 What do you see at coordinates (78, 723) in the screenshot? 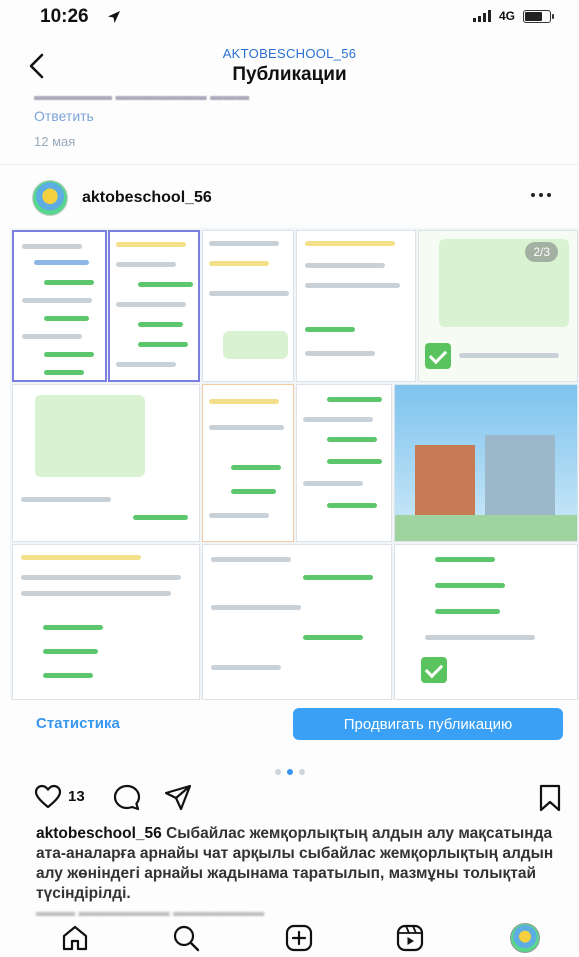
I see `statistics-link: Статистика` at bounding box center [78, 723].